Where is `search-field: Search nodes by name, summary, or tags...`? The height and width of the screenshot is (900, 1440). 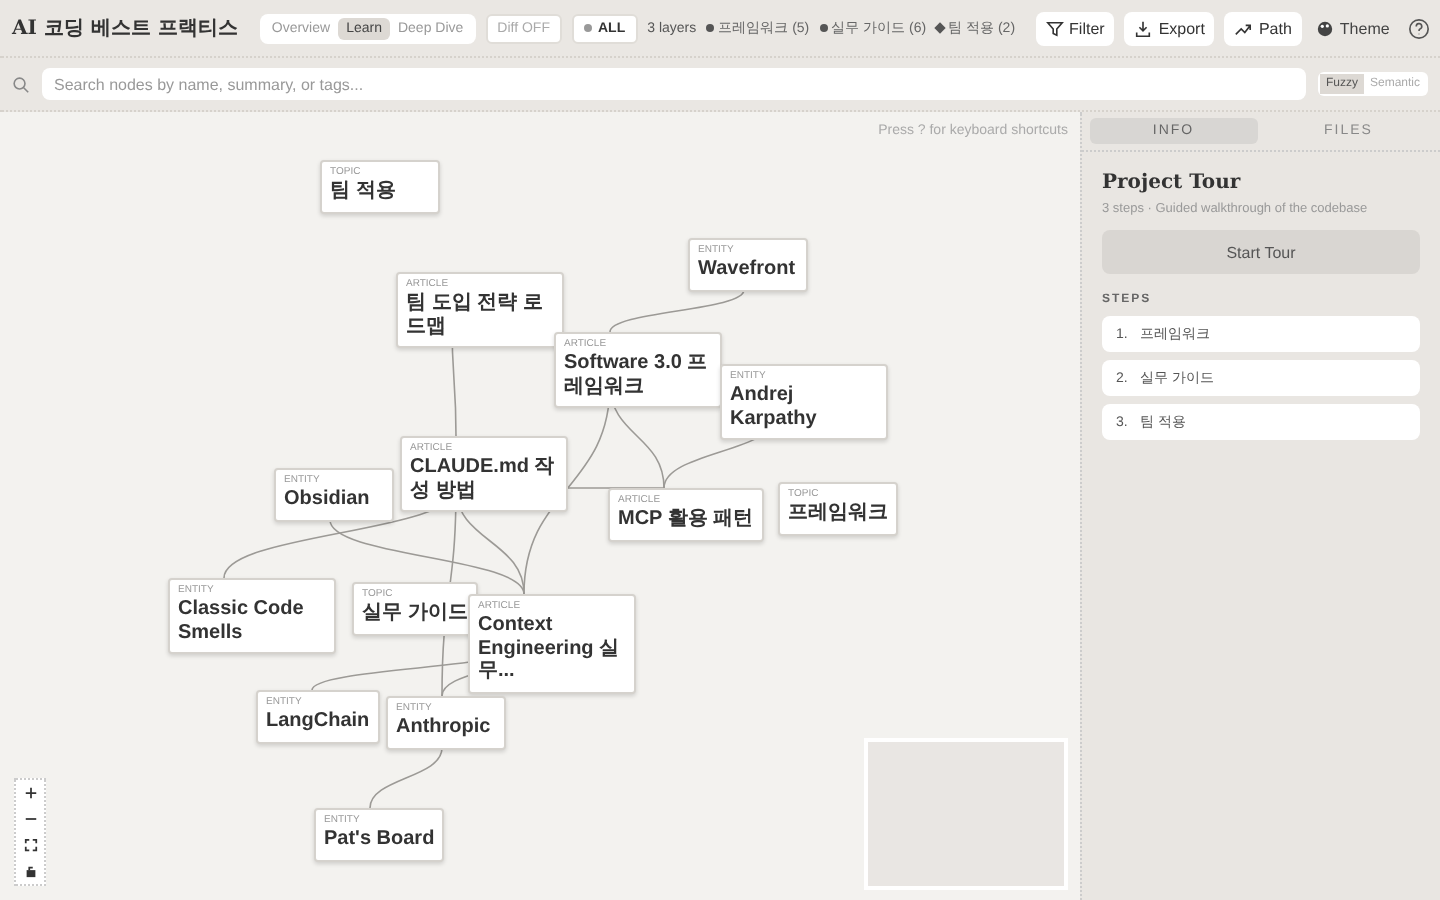 search-field: Search nodes by name, summary, or tags... is located at coordinates (674, 84).